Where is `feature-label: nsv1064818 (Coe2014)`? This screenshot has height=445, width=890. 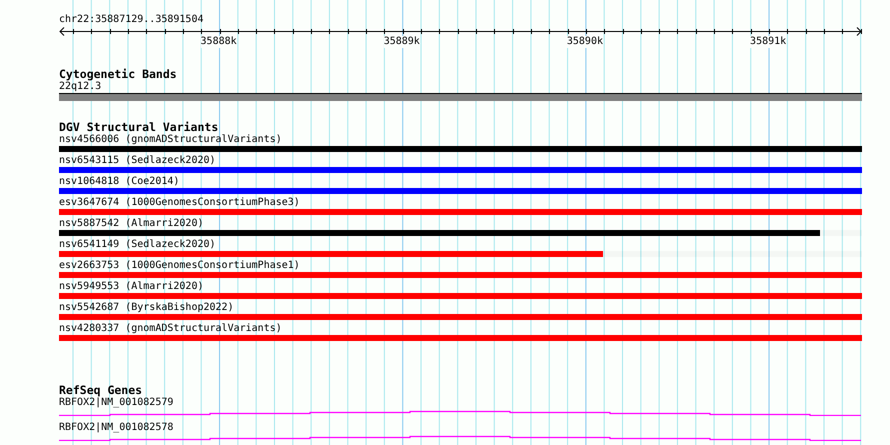
feature-label: nsv1064818 (Coe2014) is located at coordinates (119, 181).